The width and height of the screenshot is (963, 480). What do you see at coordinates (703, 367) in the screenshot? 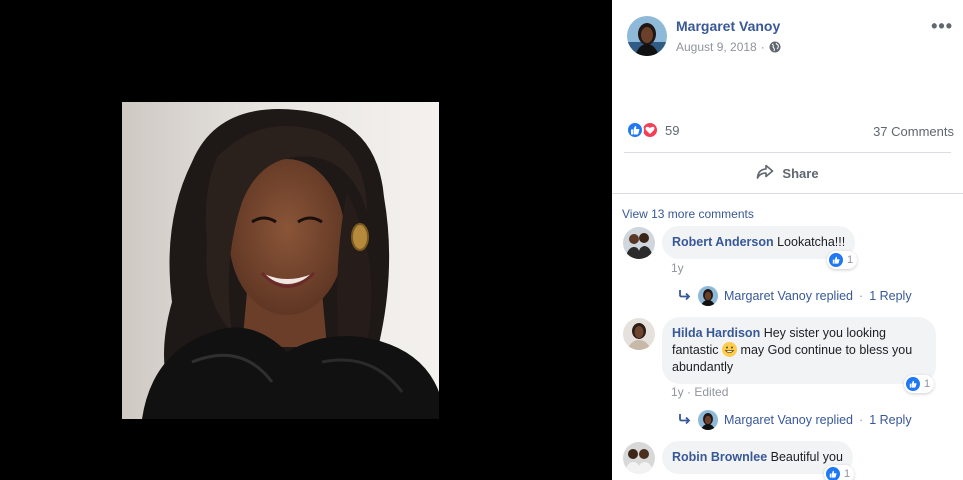
I see `comment-text: abundantly` at bounding box center [703, 367].